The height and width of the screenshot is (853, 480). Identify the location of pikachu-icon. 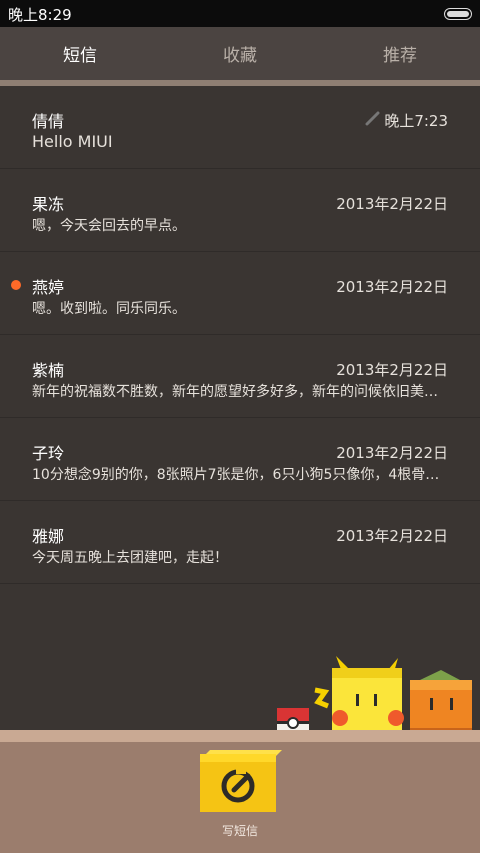
(359, 698).